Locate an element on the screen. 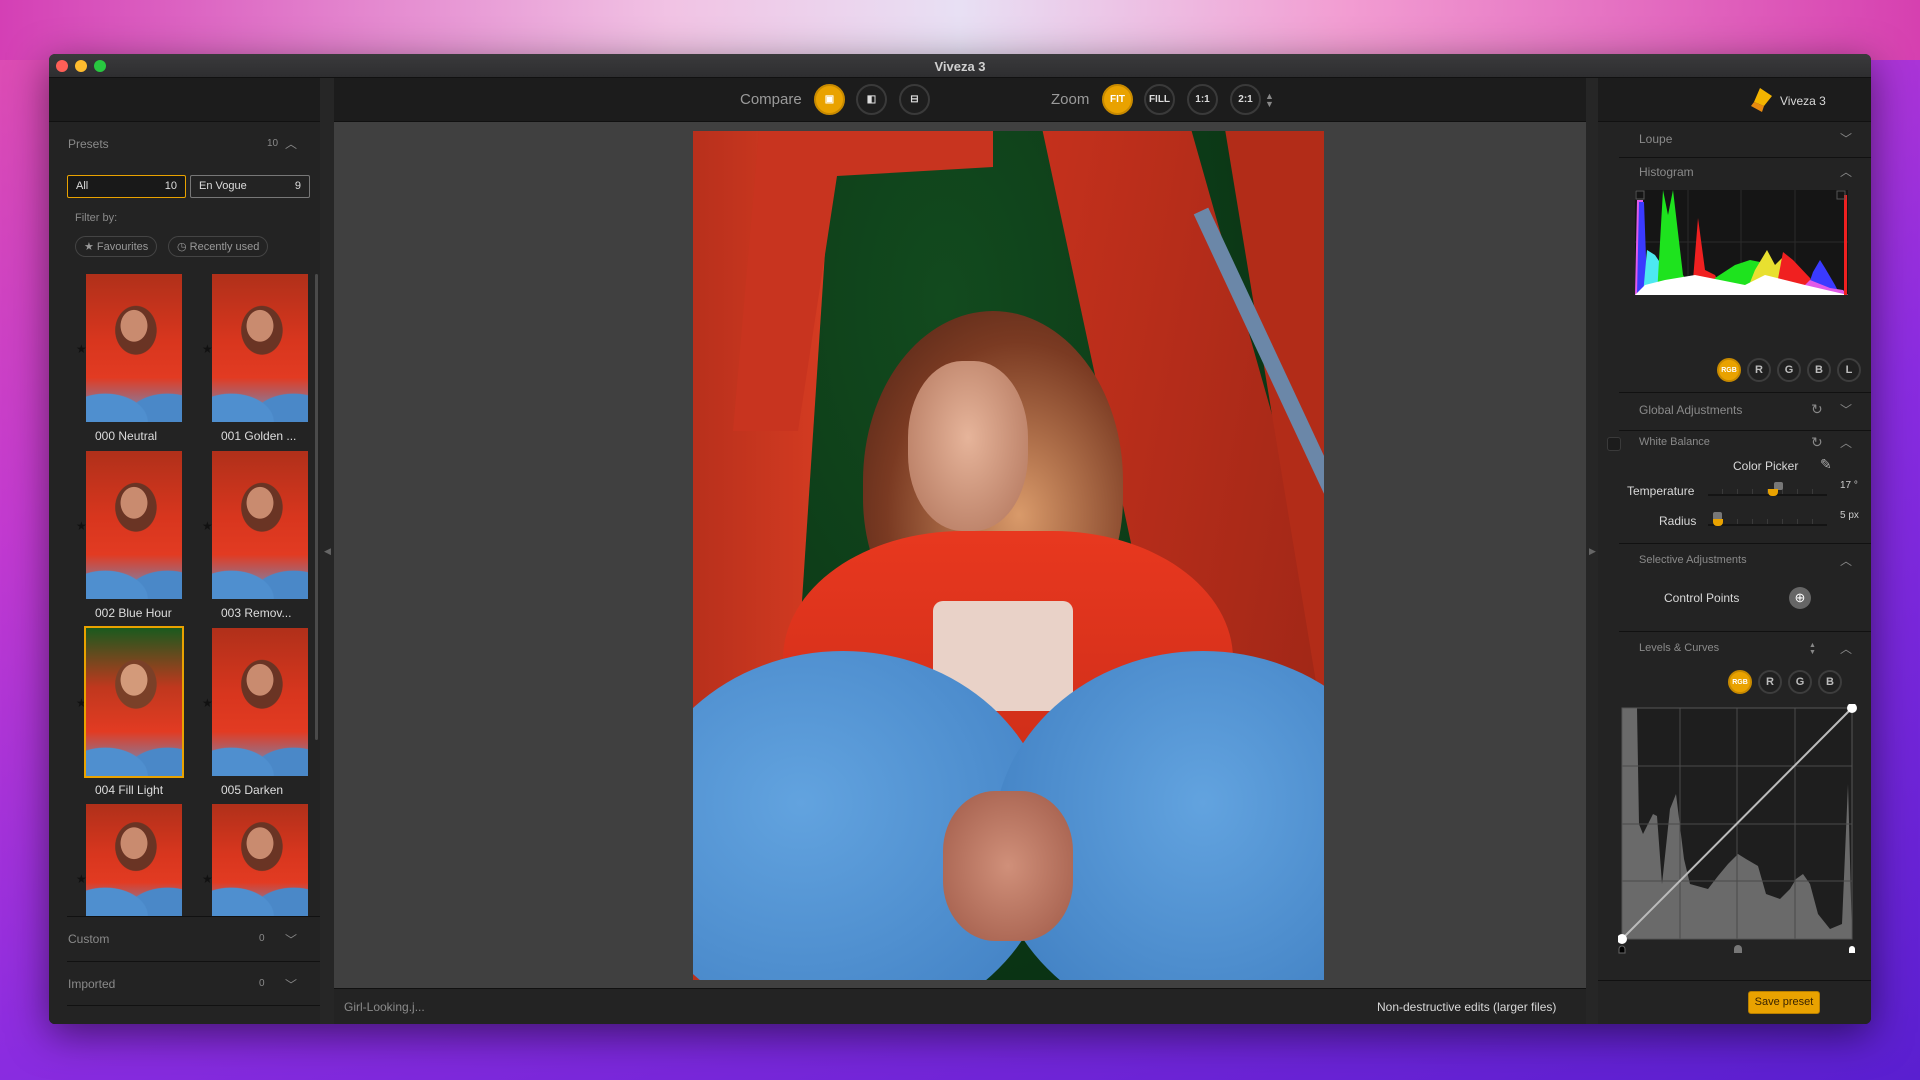 The image size is (1920, 1080). temperature-handle is located at coordinates (1772, 492).